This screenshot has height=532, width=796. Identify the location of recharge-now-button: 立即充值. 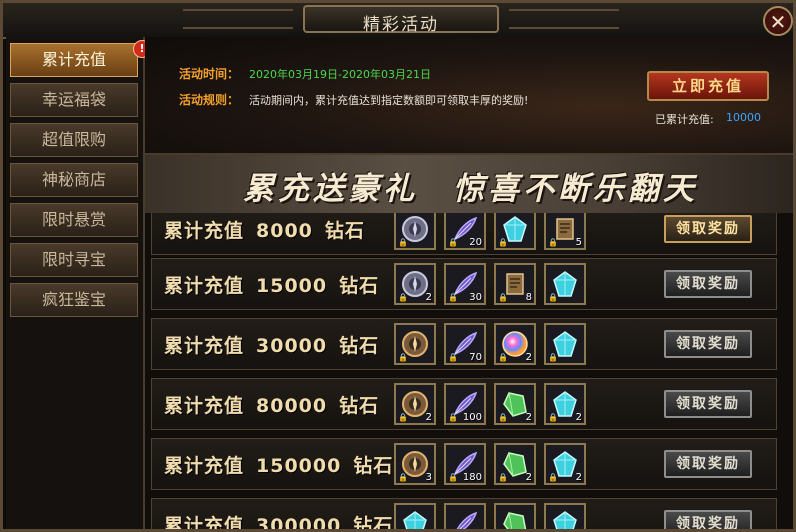
(708, 86).